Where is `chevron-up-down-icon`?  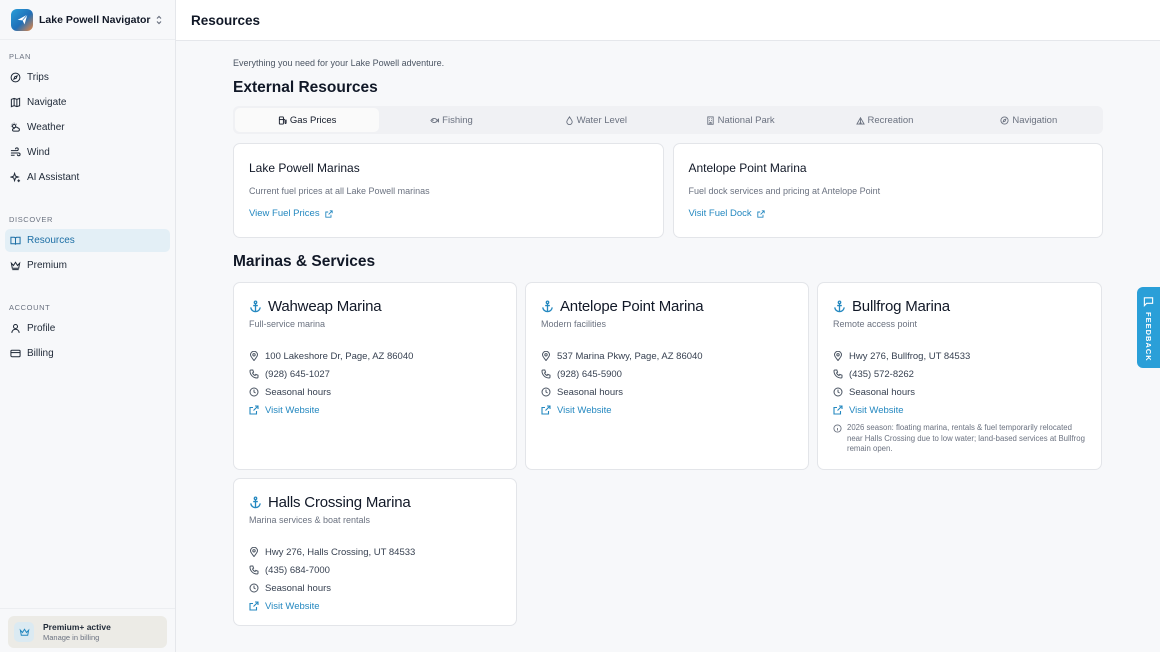 chevron-up-down-icon is located at coordinates (159, 19).